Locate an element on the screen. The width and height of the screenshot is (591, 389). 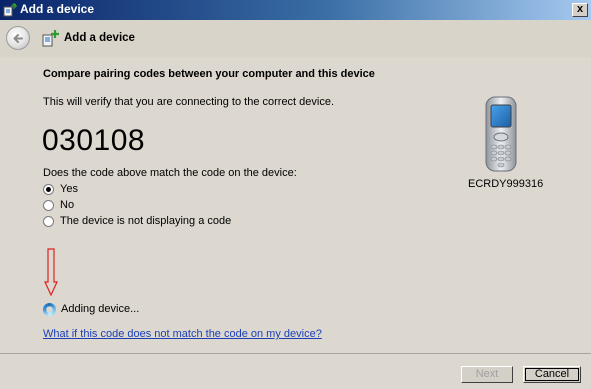
page-title: Add a device is located at coordinates (99, 38).